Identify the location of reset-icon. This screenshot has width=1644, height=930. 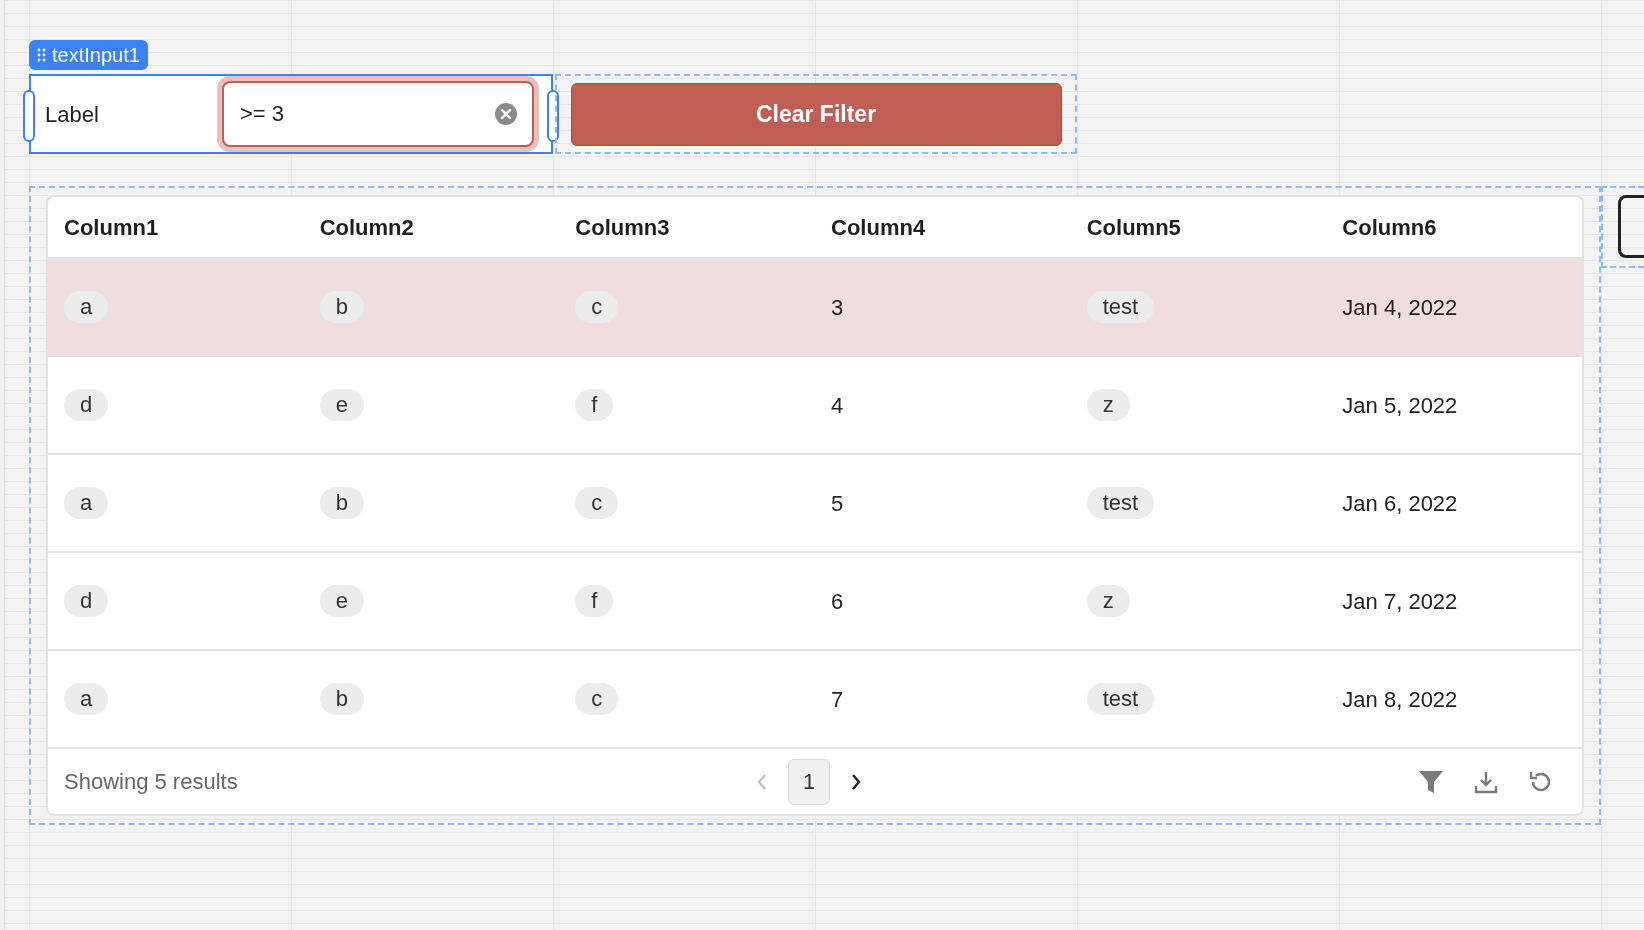
(1540, 781).